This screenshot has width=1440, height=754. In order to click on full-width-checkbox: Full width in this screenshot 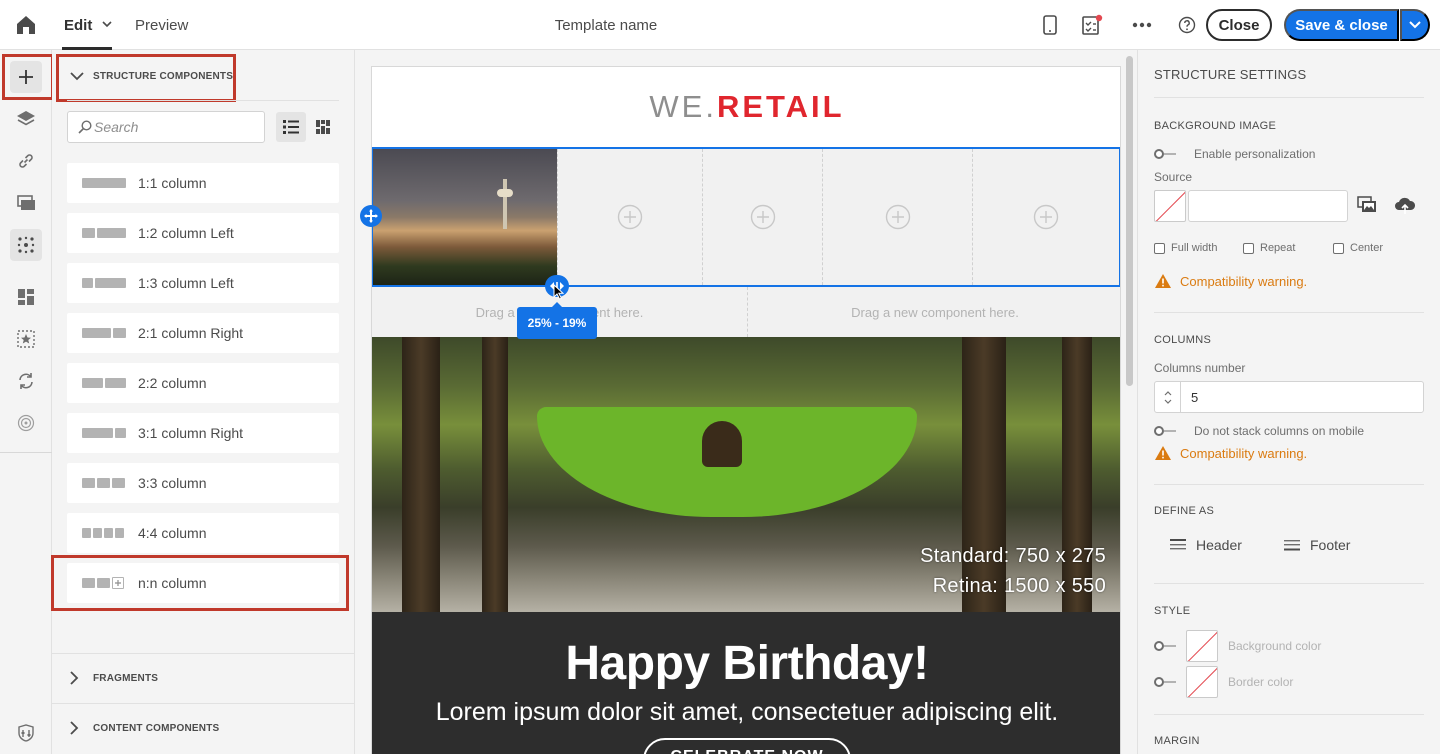, I will do `click(1185, 248)`.